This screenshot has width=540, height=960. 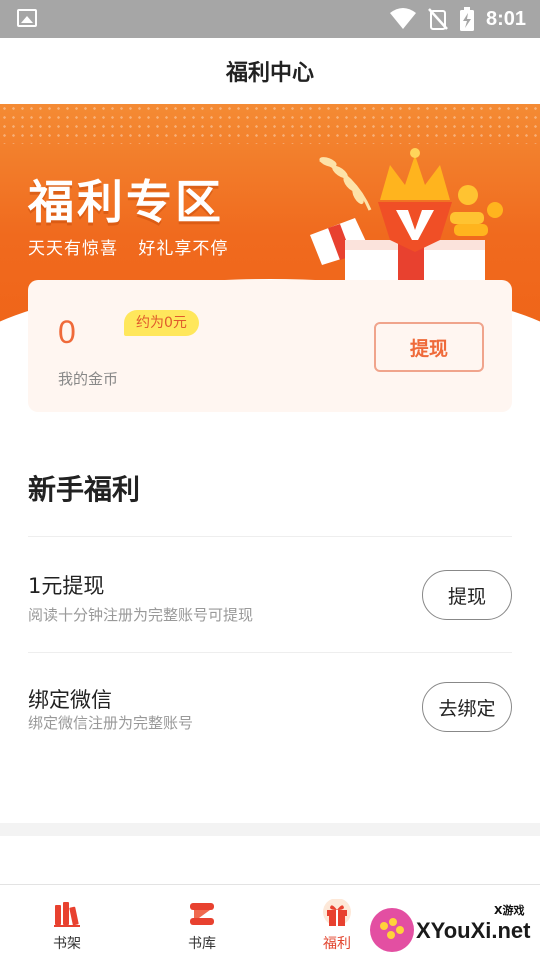 What do you see at coordinates (505, 18) in the screenshot?
I see `status-time: 8:01` at bounding box center [505, 18].